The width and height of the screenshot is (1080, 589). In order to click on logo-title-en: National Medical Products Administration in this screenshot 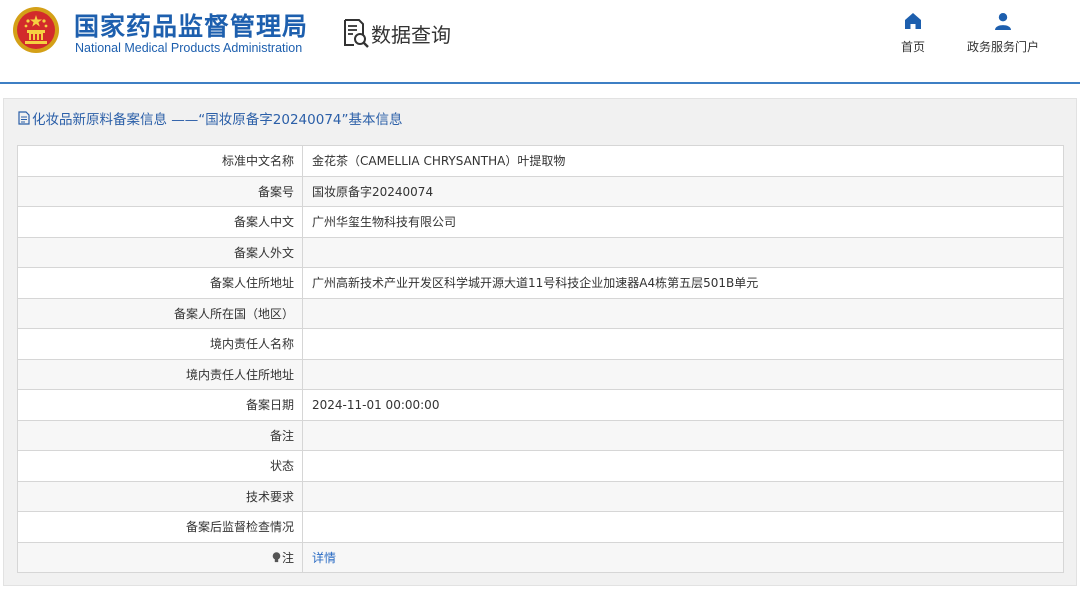, I will do `click(188, 48)`.